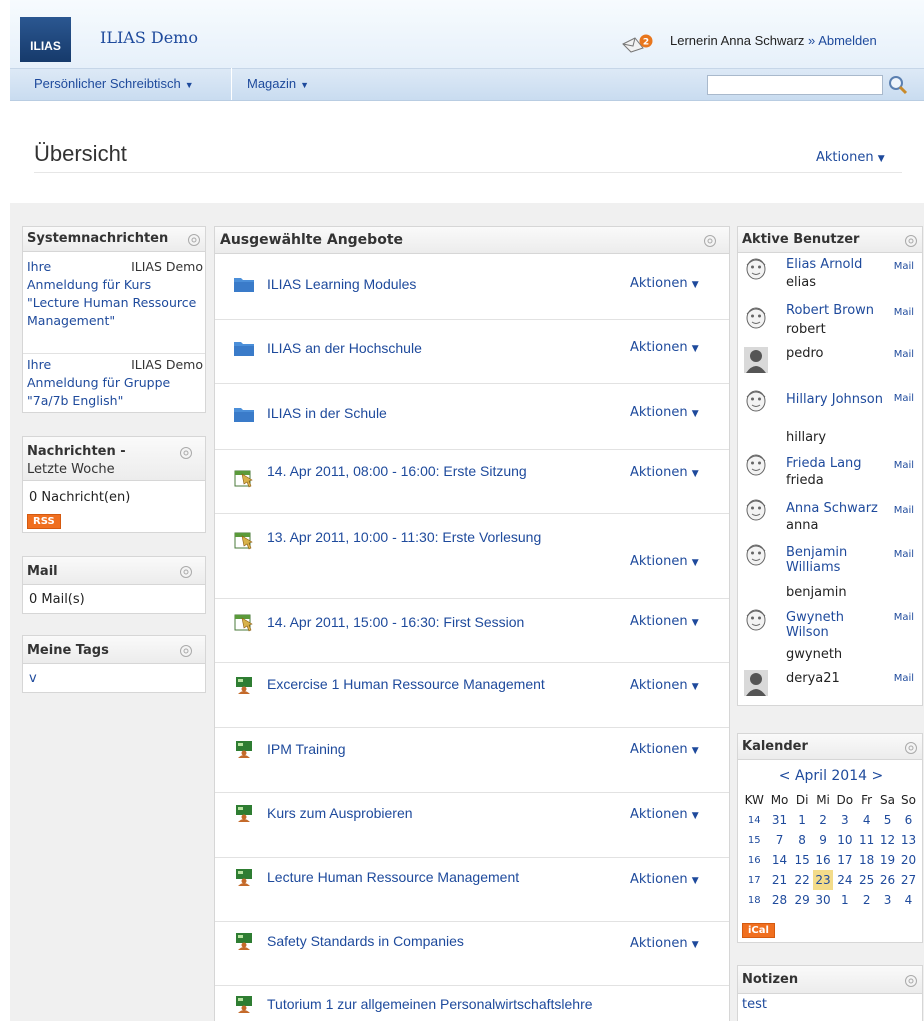 The image size is (924, 1021). Describe the element at coordinates (406, 684) in the screenshot. I see `offer-link: Excercise 1 Human Ressource Management` at that location.